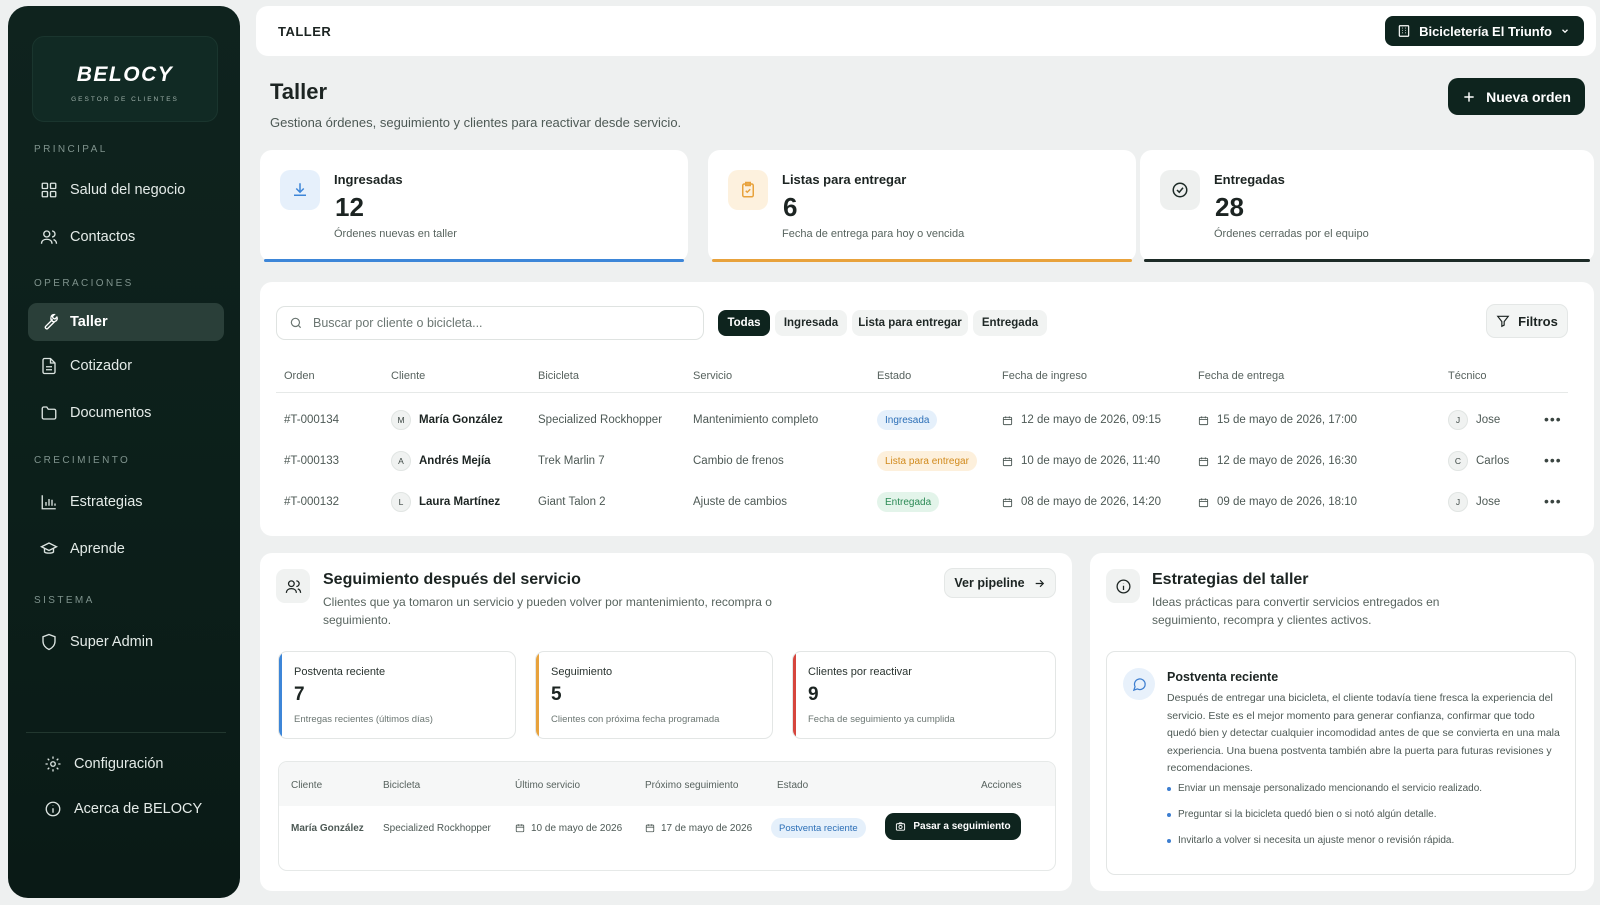  Describe the element at coordinates (1287, 502) in the screenshot. I see `date-out: 09 de mayo de 2026, 18:10` at that location.